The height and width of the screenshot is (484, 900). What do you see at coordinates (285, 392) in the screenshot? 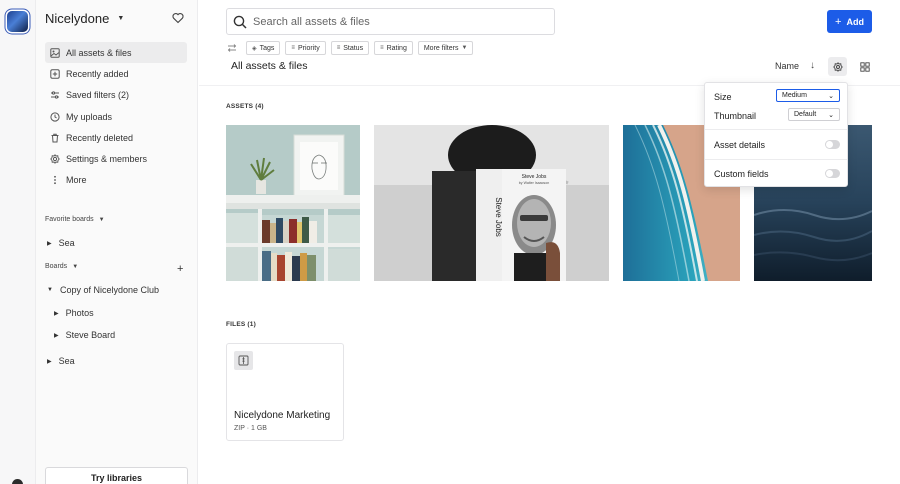
I see `file-card: Nicelydone Marketing ZIP · 1 GB` at bounding box center [285, 392].